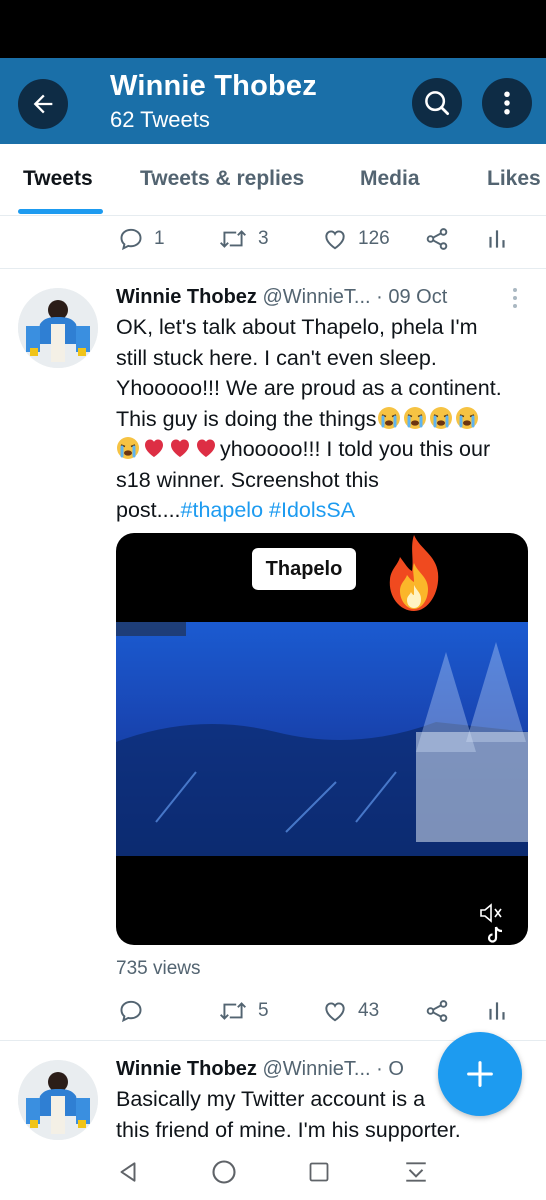  Describe the element at coordinates (297, 327) in the screenshot. I see `tweet-line: OK, let's talk about Thapelo, phela I'm` at that location.